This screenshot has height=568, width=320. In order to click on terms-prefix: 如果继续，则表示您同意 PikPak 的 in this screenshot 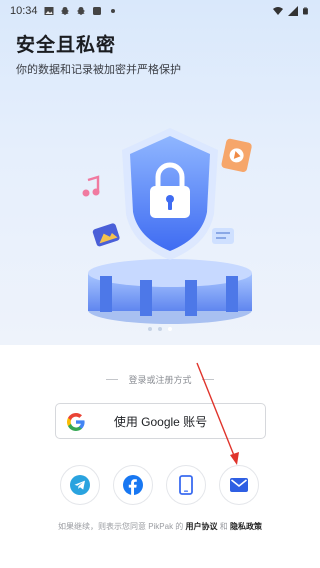, I will do `click(120, 526)`.